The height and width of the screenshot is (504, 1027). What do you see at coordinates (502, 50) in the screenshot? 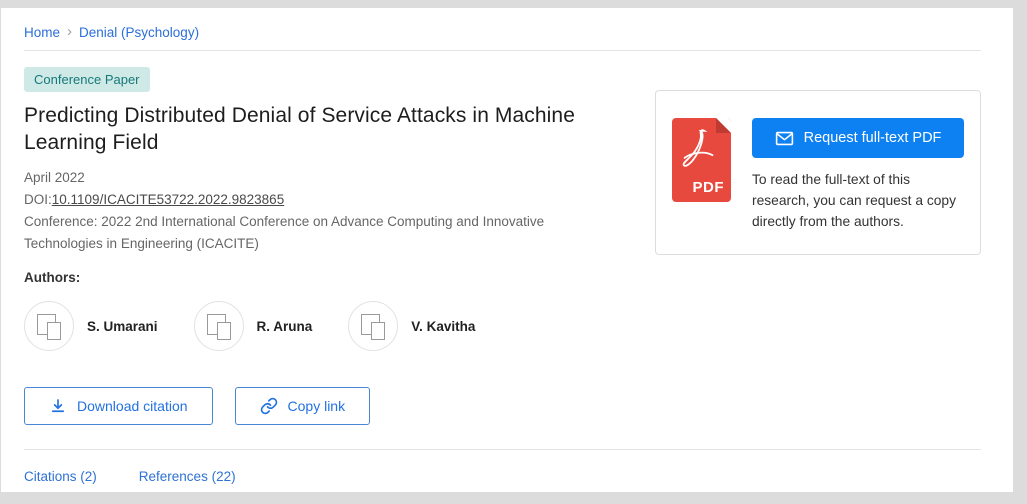
I see `breadcrumb-divider` at bounding box center [502, 50].